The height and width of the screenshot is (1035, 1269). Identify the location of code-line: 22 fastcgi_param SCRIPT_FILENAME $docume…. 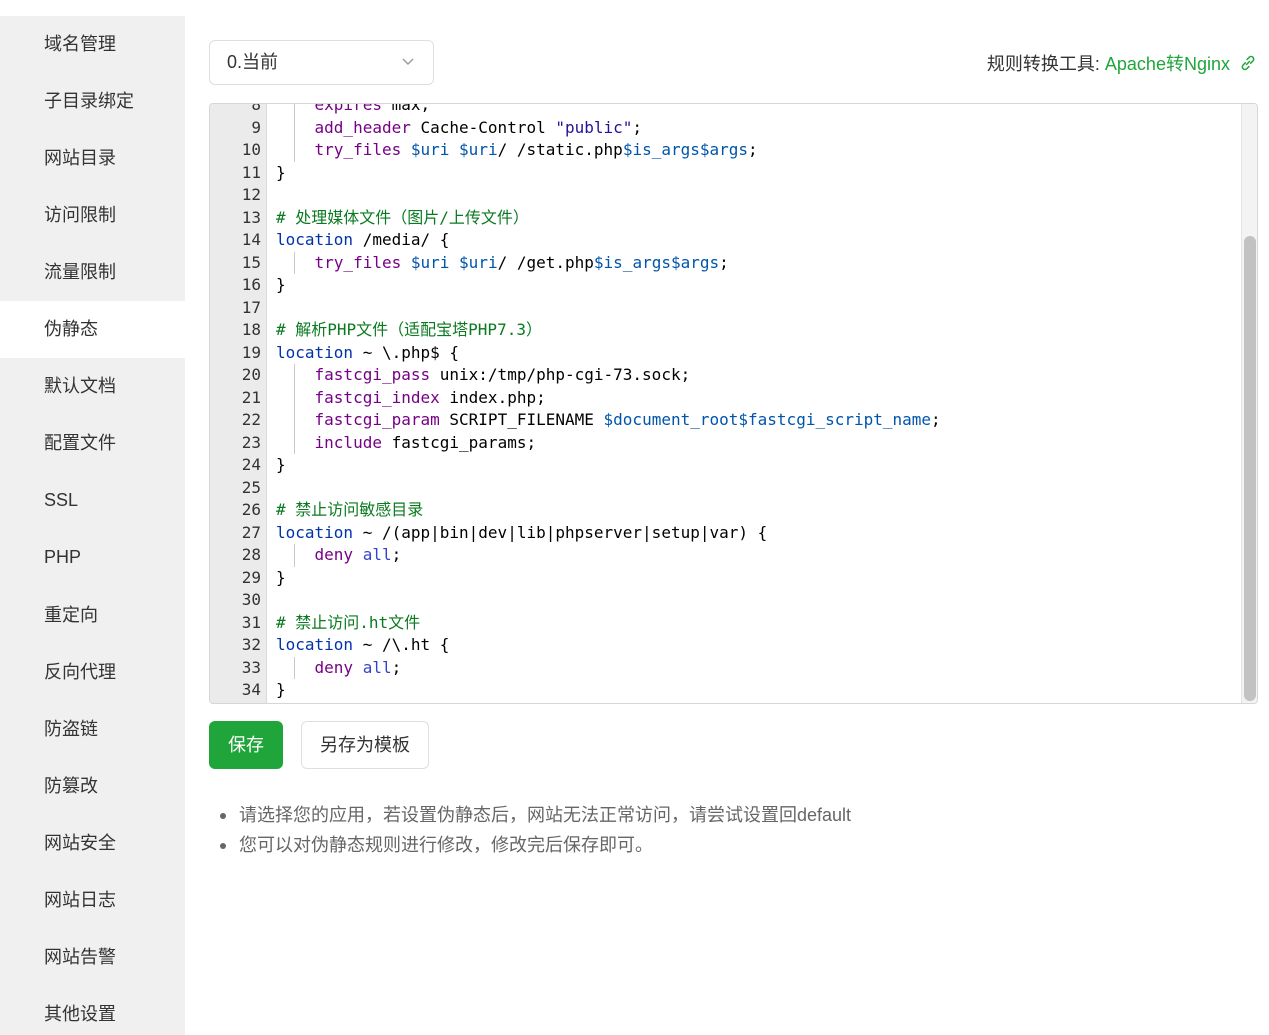
(725, 420).